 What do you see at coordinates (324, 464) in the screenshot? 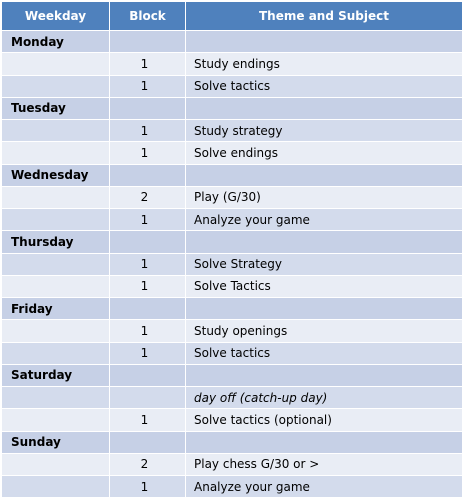
I see `subject-cell: Play chess G/30 or >` at bounding box center [324, 464].